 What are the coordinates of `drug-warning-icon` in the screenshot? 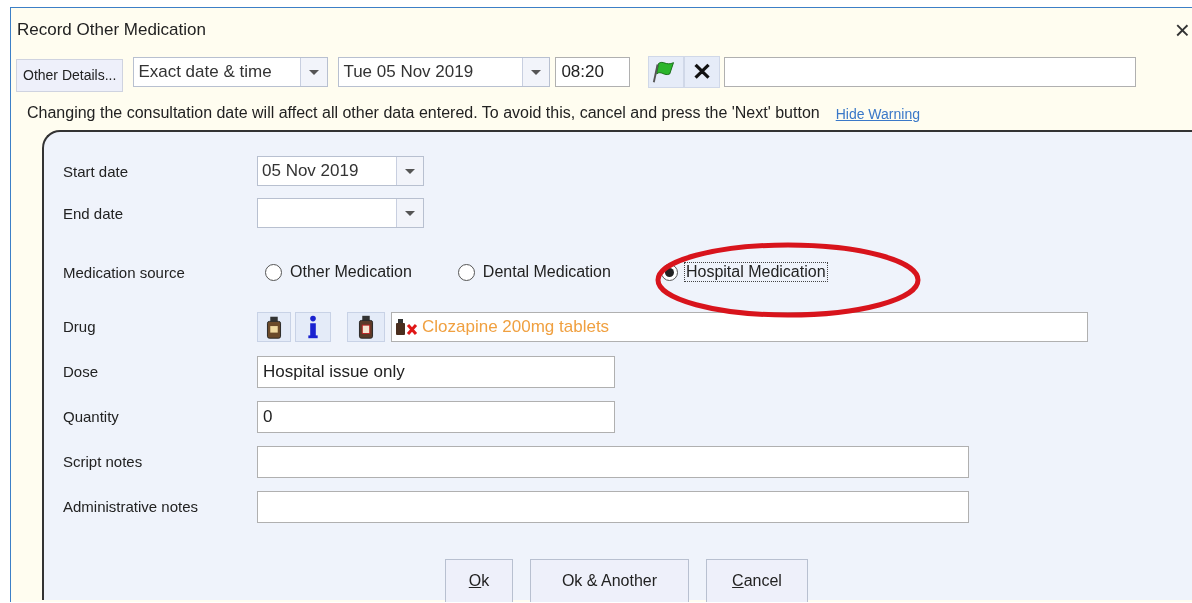 It's located at (407, 326).